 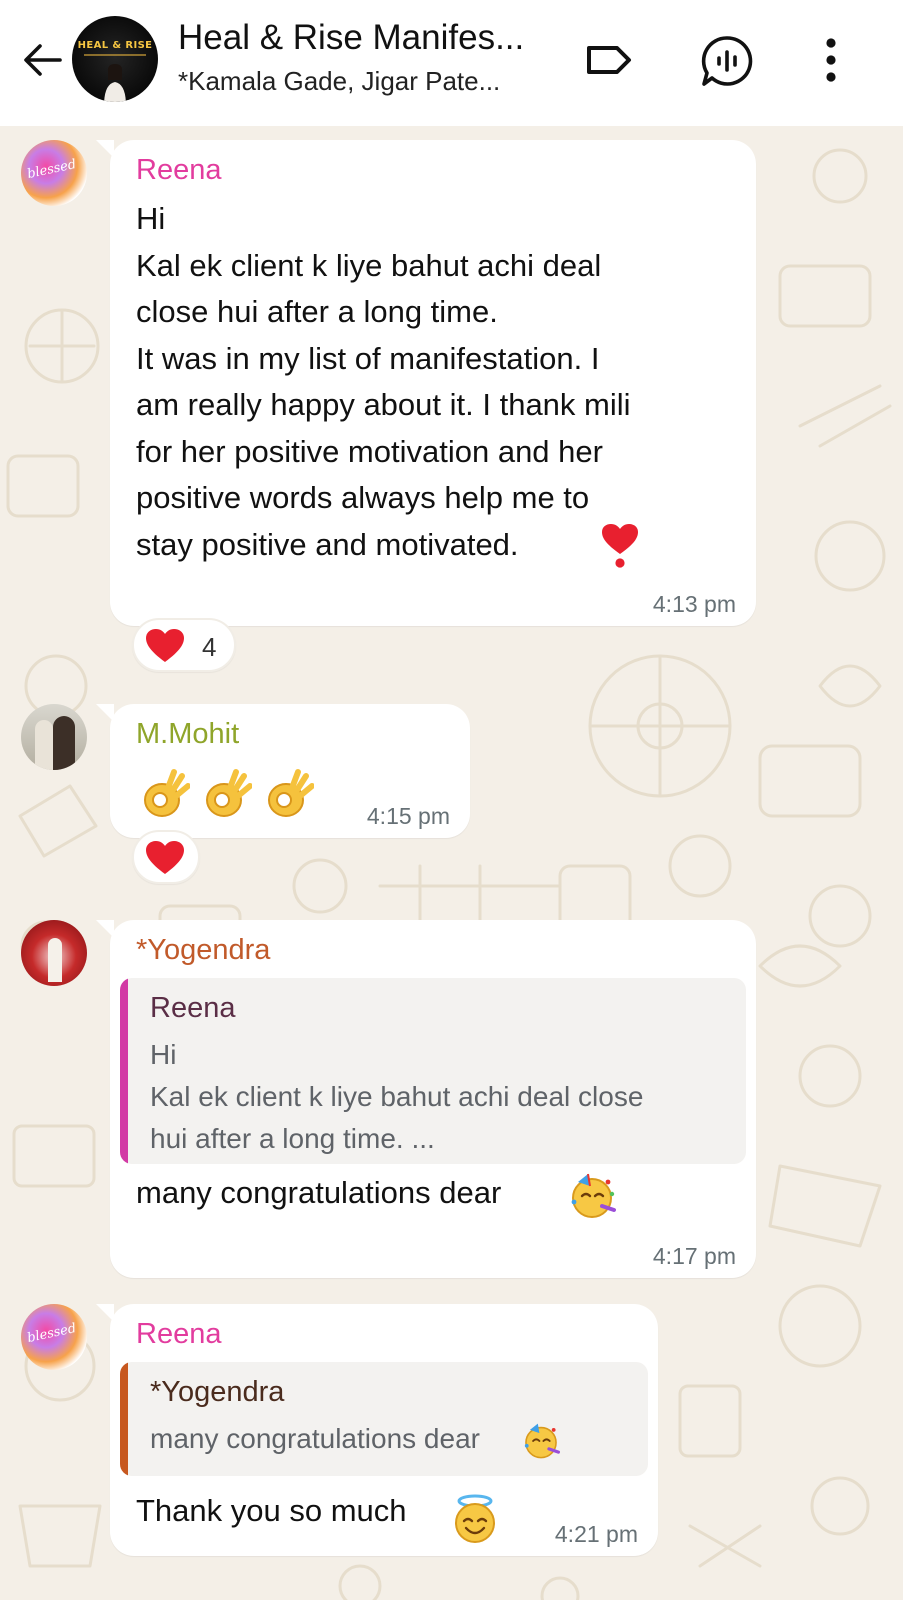 I want to click on label-tag-icon, so click(x=609, y=60).